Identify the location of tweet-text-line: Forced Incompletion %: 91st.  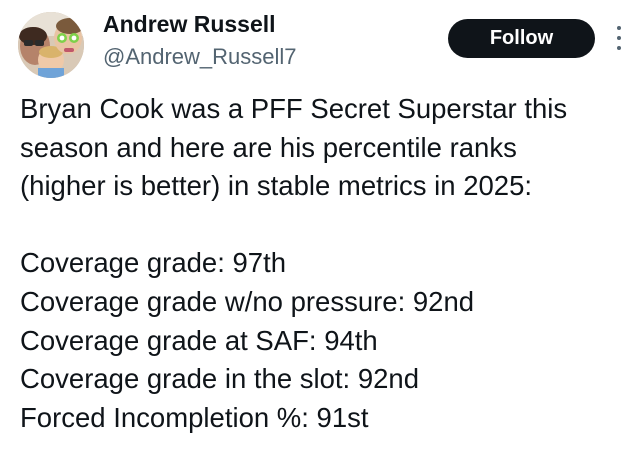
(194, 417).